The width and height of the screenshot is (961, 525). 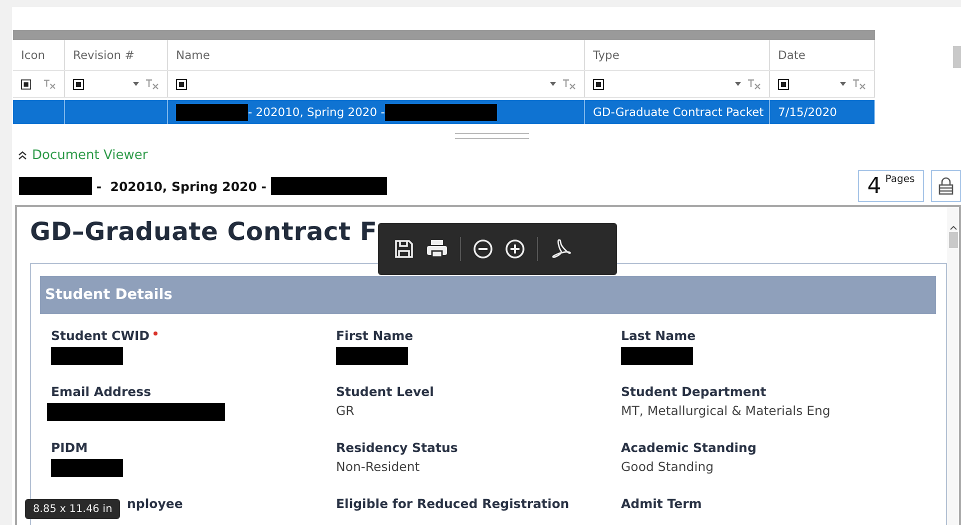 What do you see at coordinates (667, 466) in the screenshot?
I see `field-value: Good Standing` at bounding box center [667, 466].